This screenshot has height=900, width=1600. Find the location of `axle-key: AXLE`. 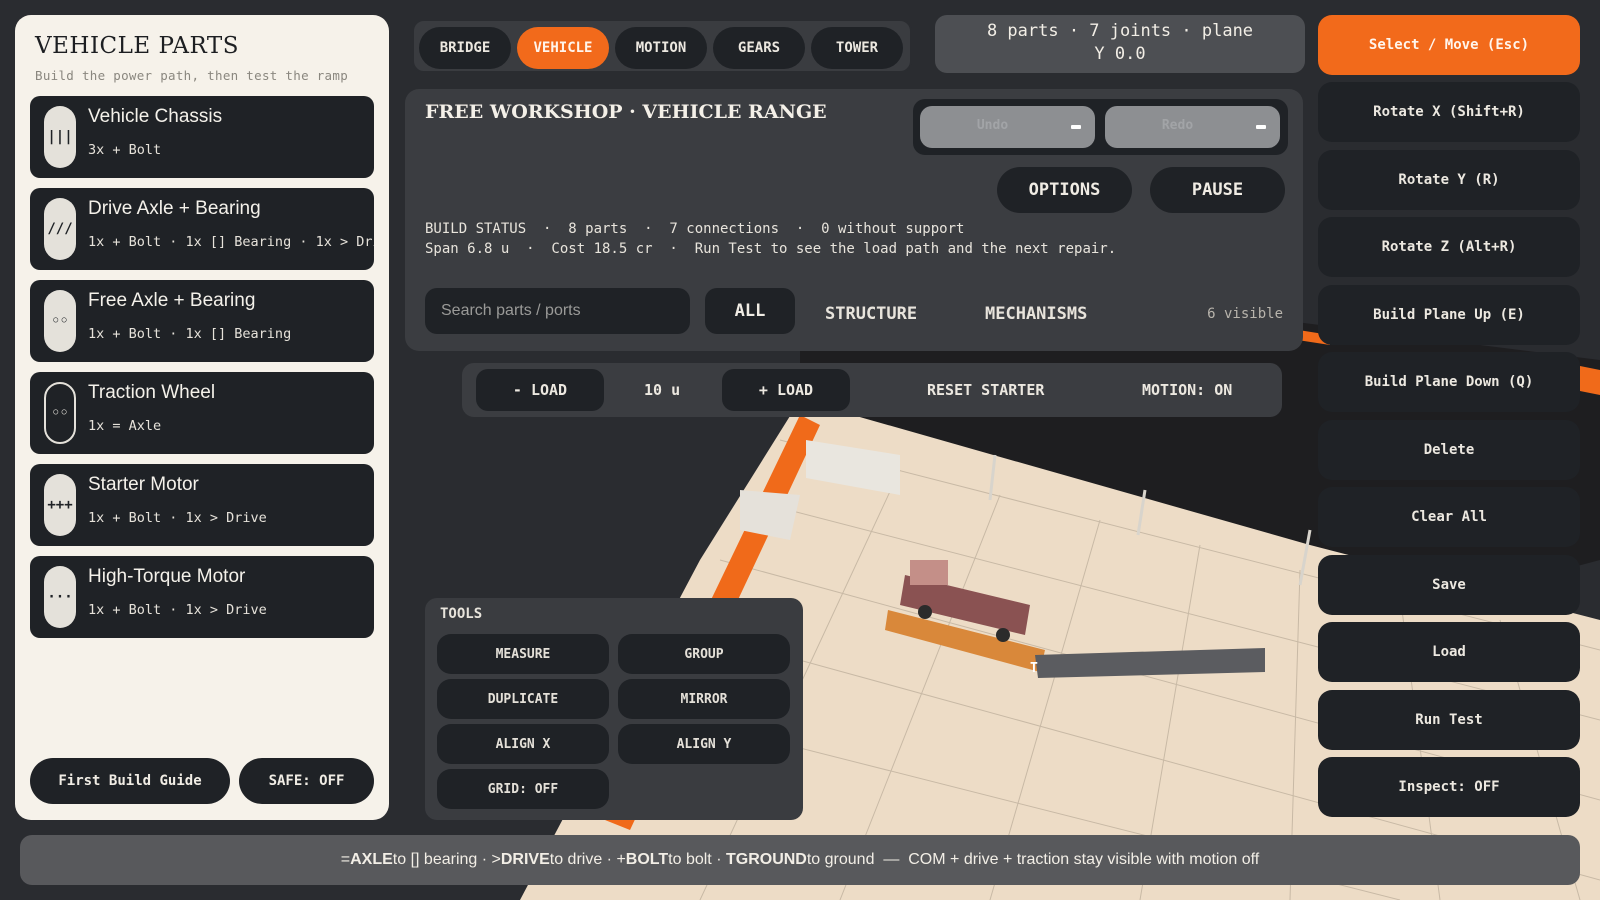

axle-key: AXLE is located at coordinates (371, 859).